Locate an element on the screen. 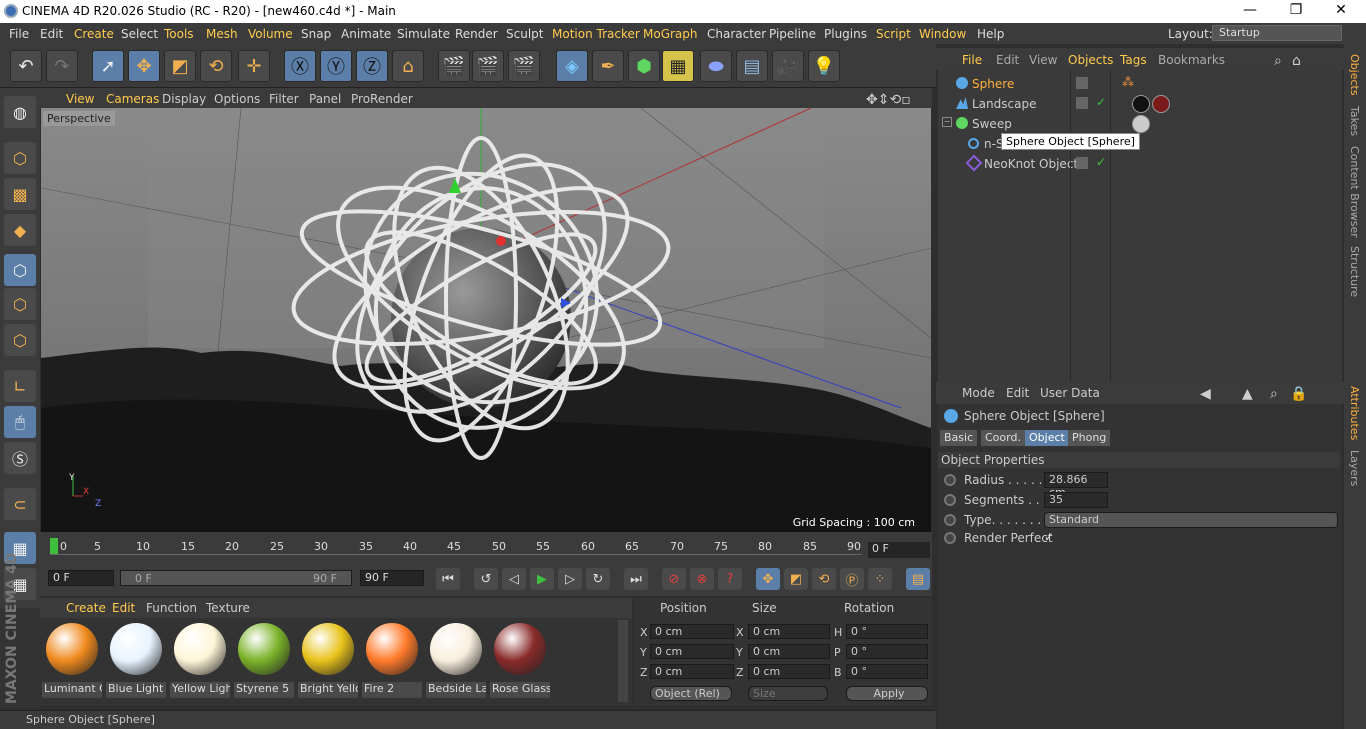 This screenshot has height=729, width=1366. pos-x-field: 0 cm is located at coordinates (692, 631).